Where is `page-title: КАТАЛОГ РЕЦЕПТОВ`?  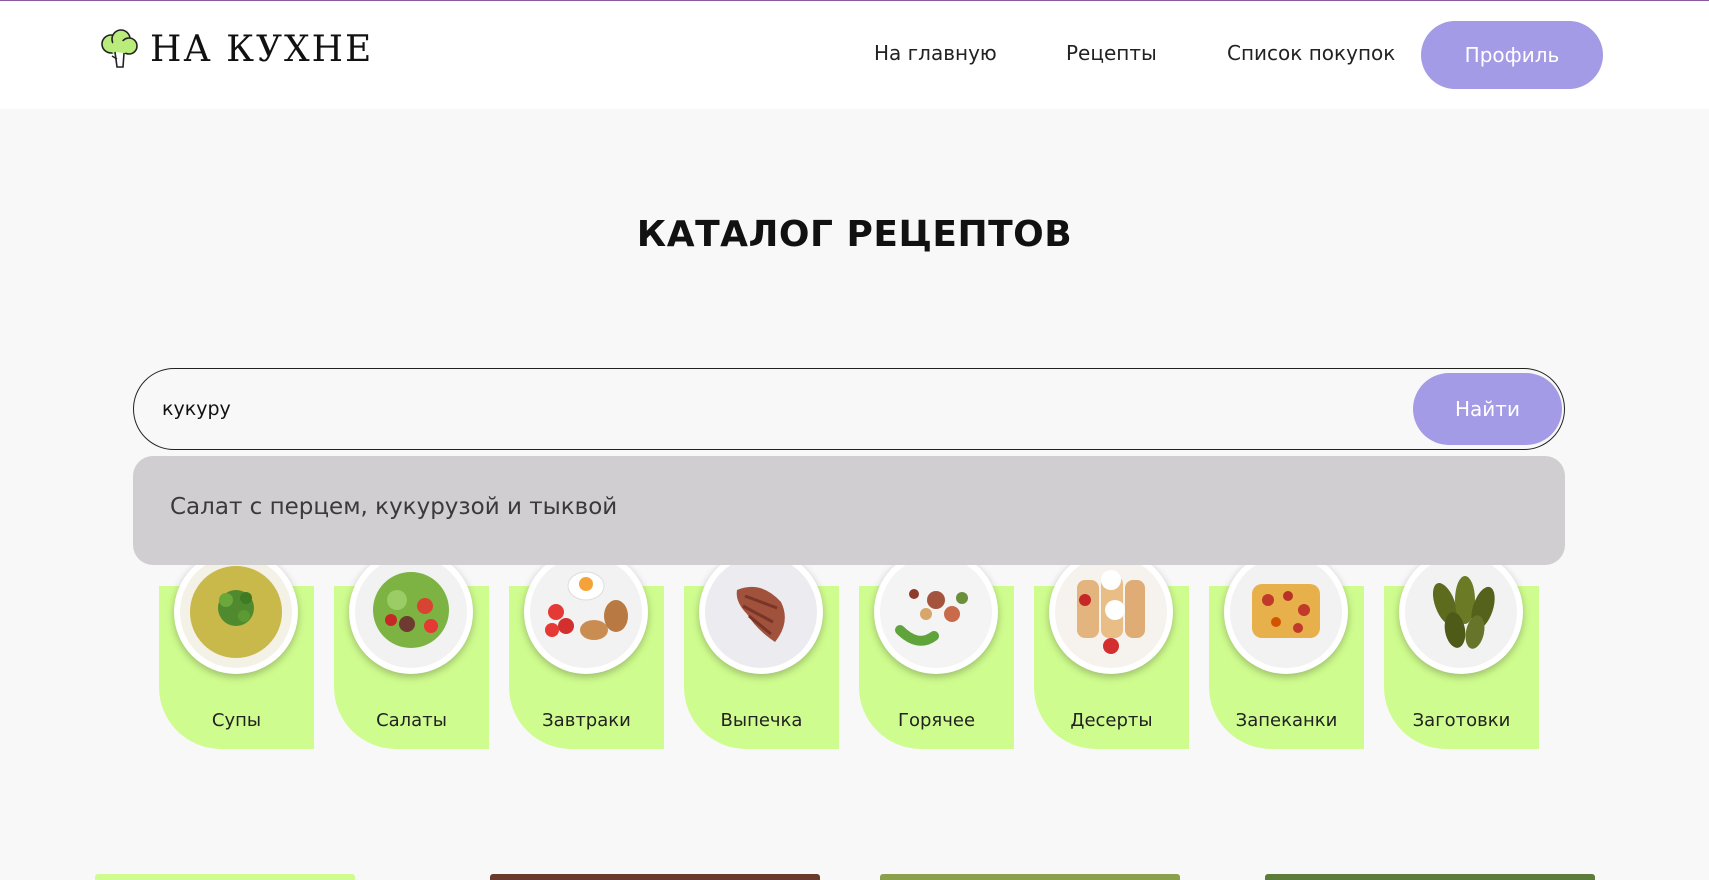
page-title: КАТАЛОГ РЕЦЕПТОВ is located at coordinates (854, 234).